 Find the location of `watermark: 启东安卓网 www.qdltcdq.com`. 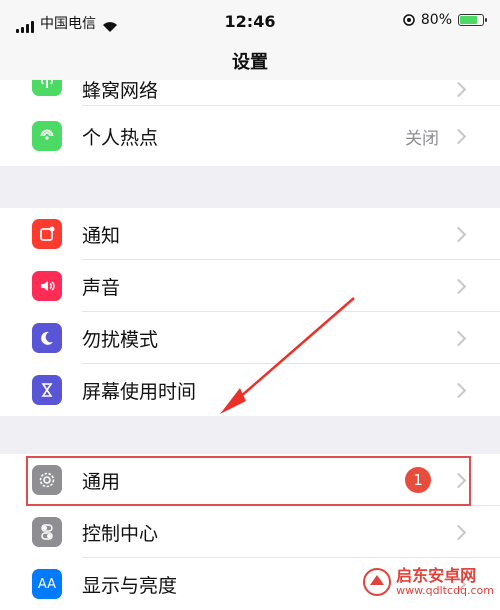

watermark: 启东安卓网 www.qdltcdq.com is located at coordinates (428, 582).